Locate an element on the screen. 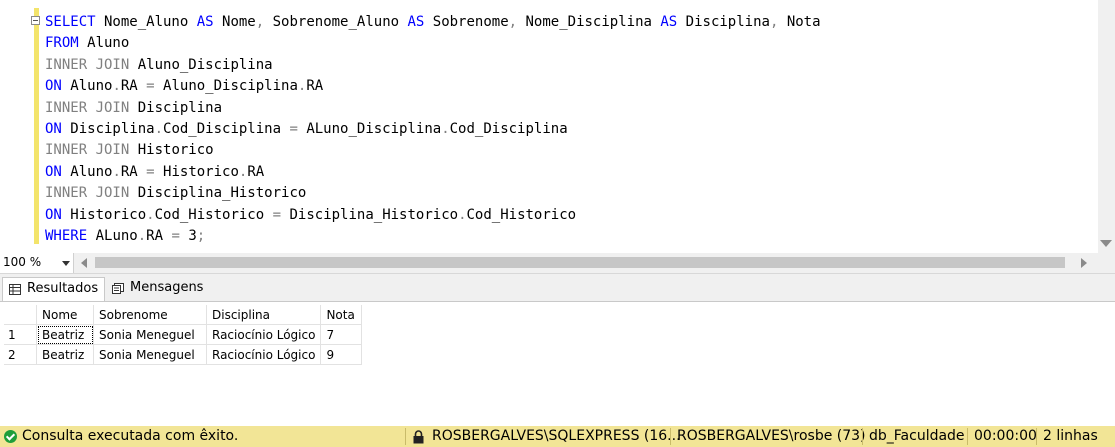 The image size is (1115, 447). change-marker-bar is located at coordinates (36, 126).